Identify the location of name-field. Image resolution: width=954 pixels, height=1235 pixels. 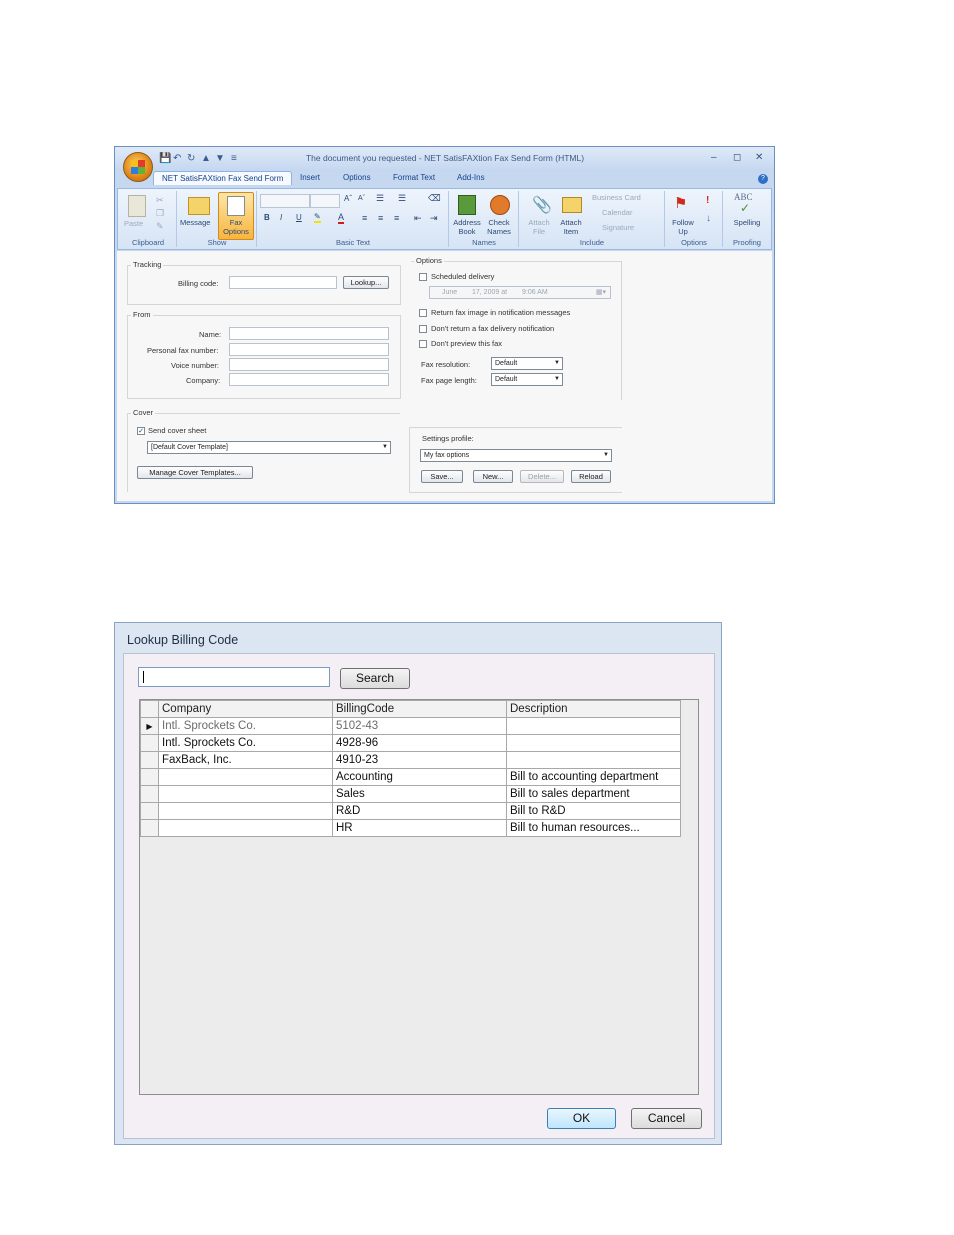
(309, 333).